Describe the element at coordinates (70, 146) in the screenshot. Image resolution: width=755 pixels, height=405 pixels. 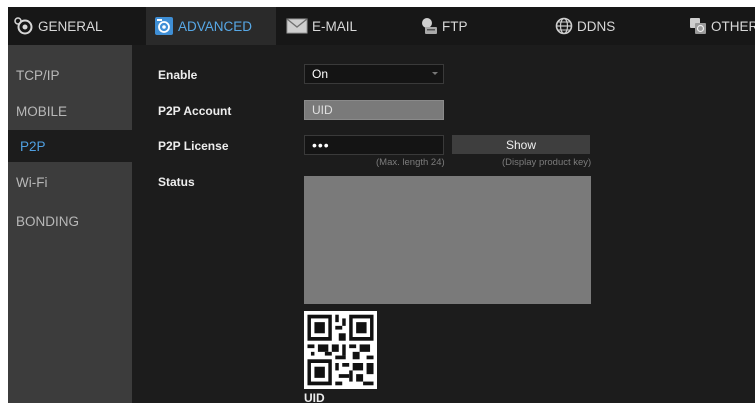
I see `sidebar-item-p2p: P2P` at that location.